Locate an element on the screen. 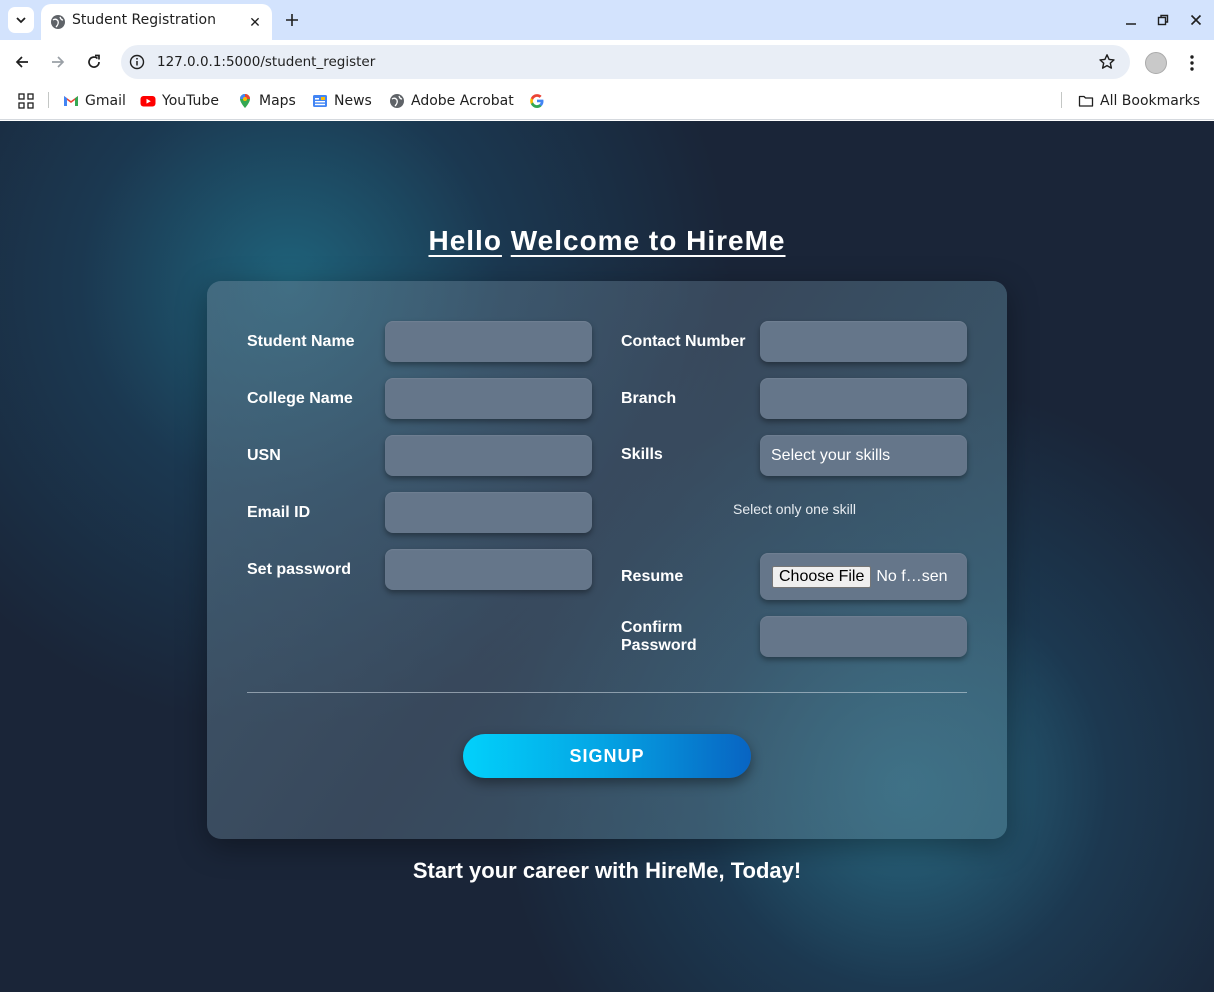 Image resolution: width=1214 pixels, height=992 pixels. set-password-input is located at coordinates (488, 569).